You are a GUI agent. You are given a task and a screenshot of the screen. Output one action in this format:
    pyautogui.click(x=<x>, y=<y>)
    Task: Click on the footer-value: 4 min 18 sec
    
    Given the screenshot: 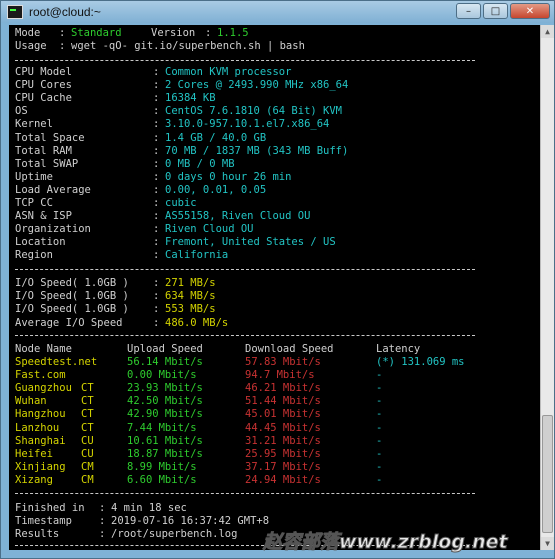 What is the action you would take?
    pyautogui.click(x=149, y=508)
    